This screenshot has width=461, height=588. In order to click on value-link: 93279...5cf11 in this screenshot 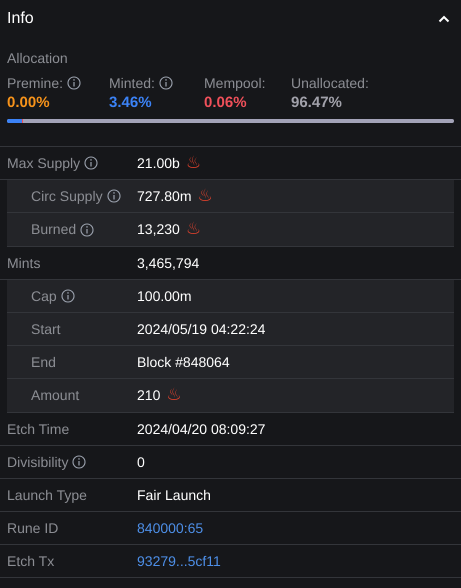, I will do `click(179, 561)`.